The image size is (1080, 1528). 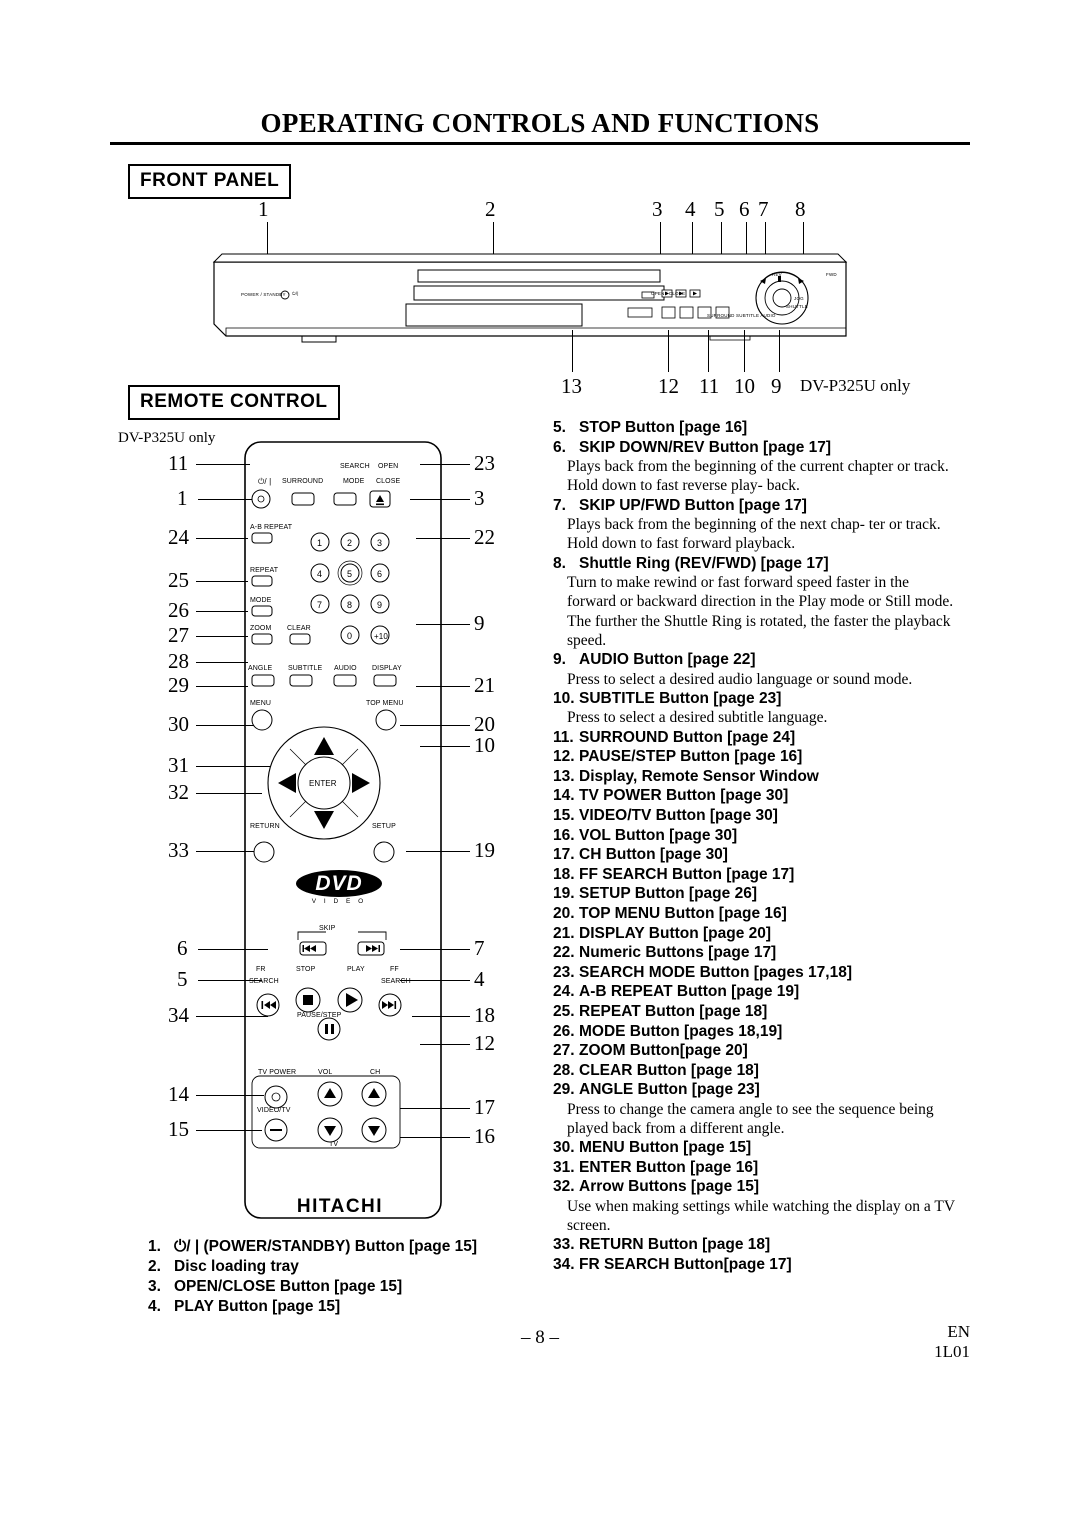 I want to click on callout-rc-22: 22, so click(x=484, y=537).